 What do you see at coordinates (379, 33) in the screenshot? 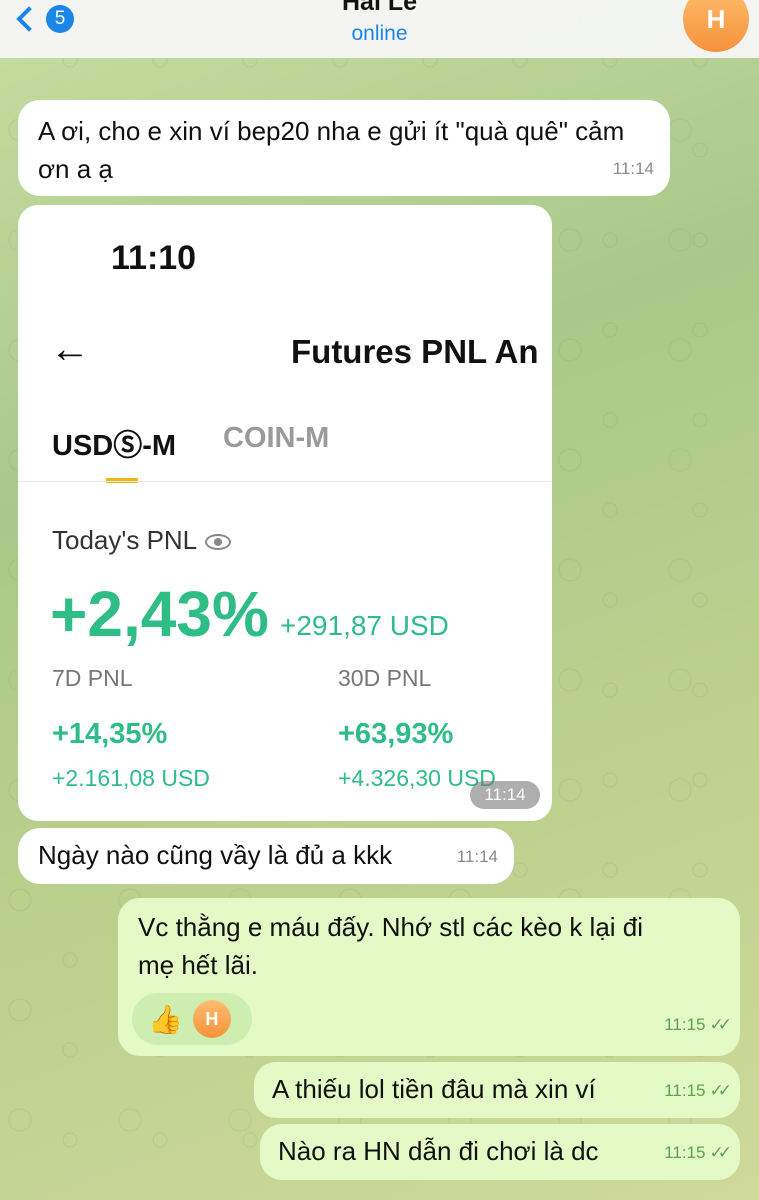
I see `chat-status: online` at bounding box center [379, 33].